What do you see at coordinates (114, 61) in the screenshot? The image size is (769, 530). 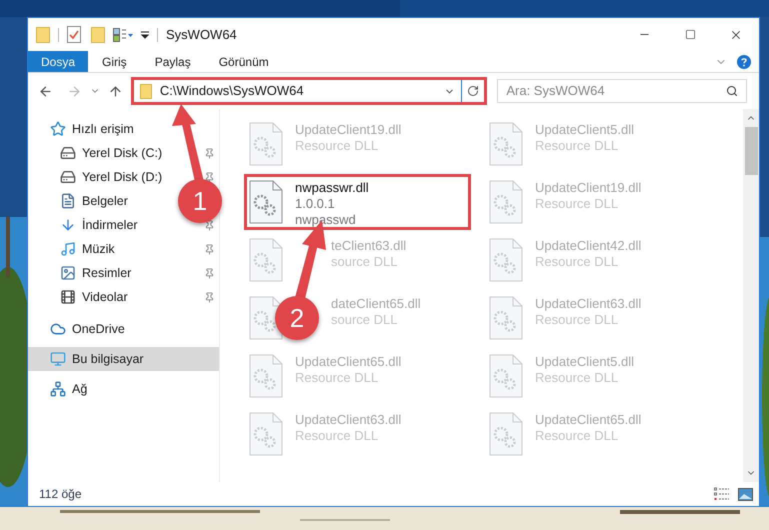 I see `ribbon-tab: Giriş` at bounding box center [114, 61].